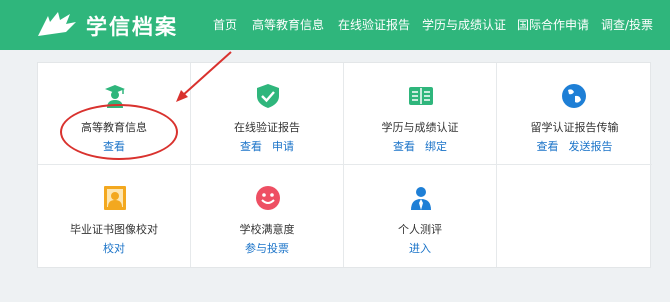 The width and height of the screenshot is (670, 302). Describe the element at coordinates (204, 76) in the screenshot. I see `annotation-arrow` at that location.